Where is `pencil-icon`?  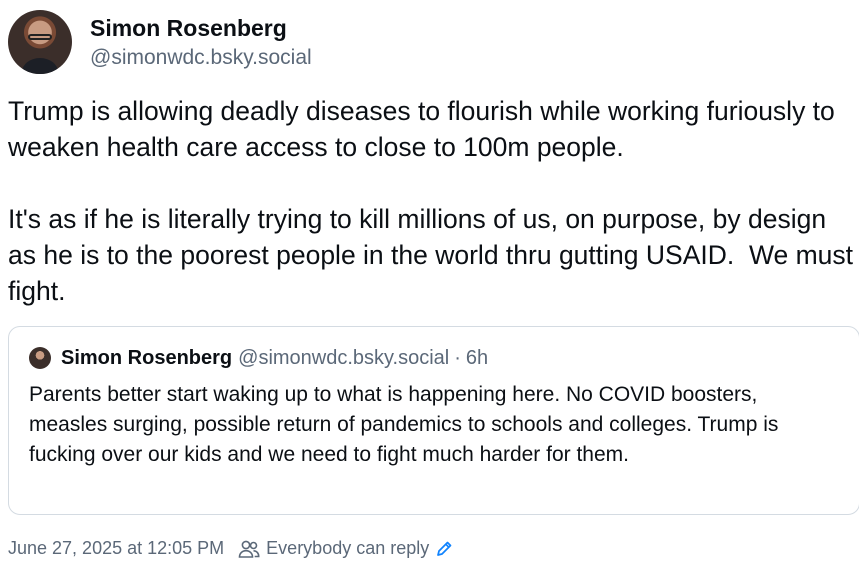 pencil-icon is located at coordinates (444, 549).